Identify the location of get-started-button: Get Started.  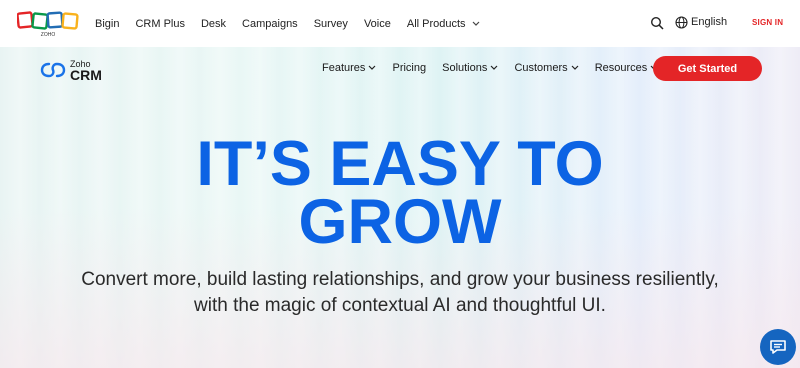
(707, 68).